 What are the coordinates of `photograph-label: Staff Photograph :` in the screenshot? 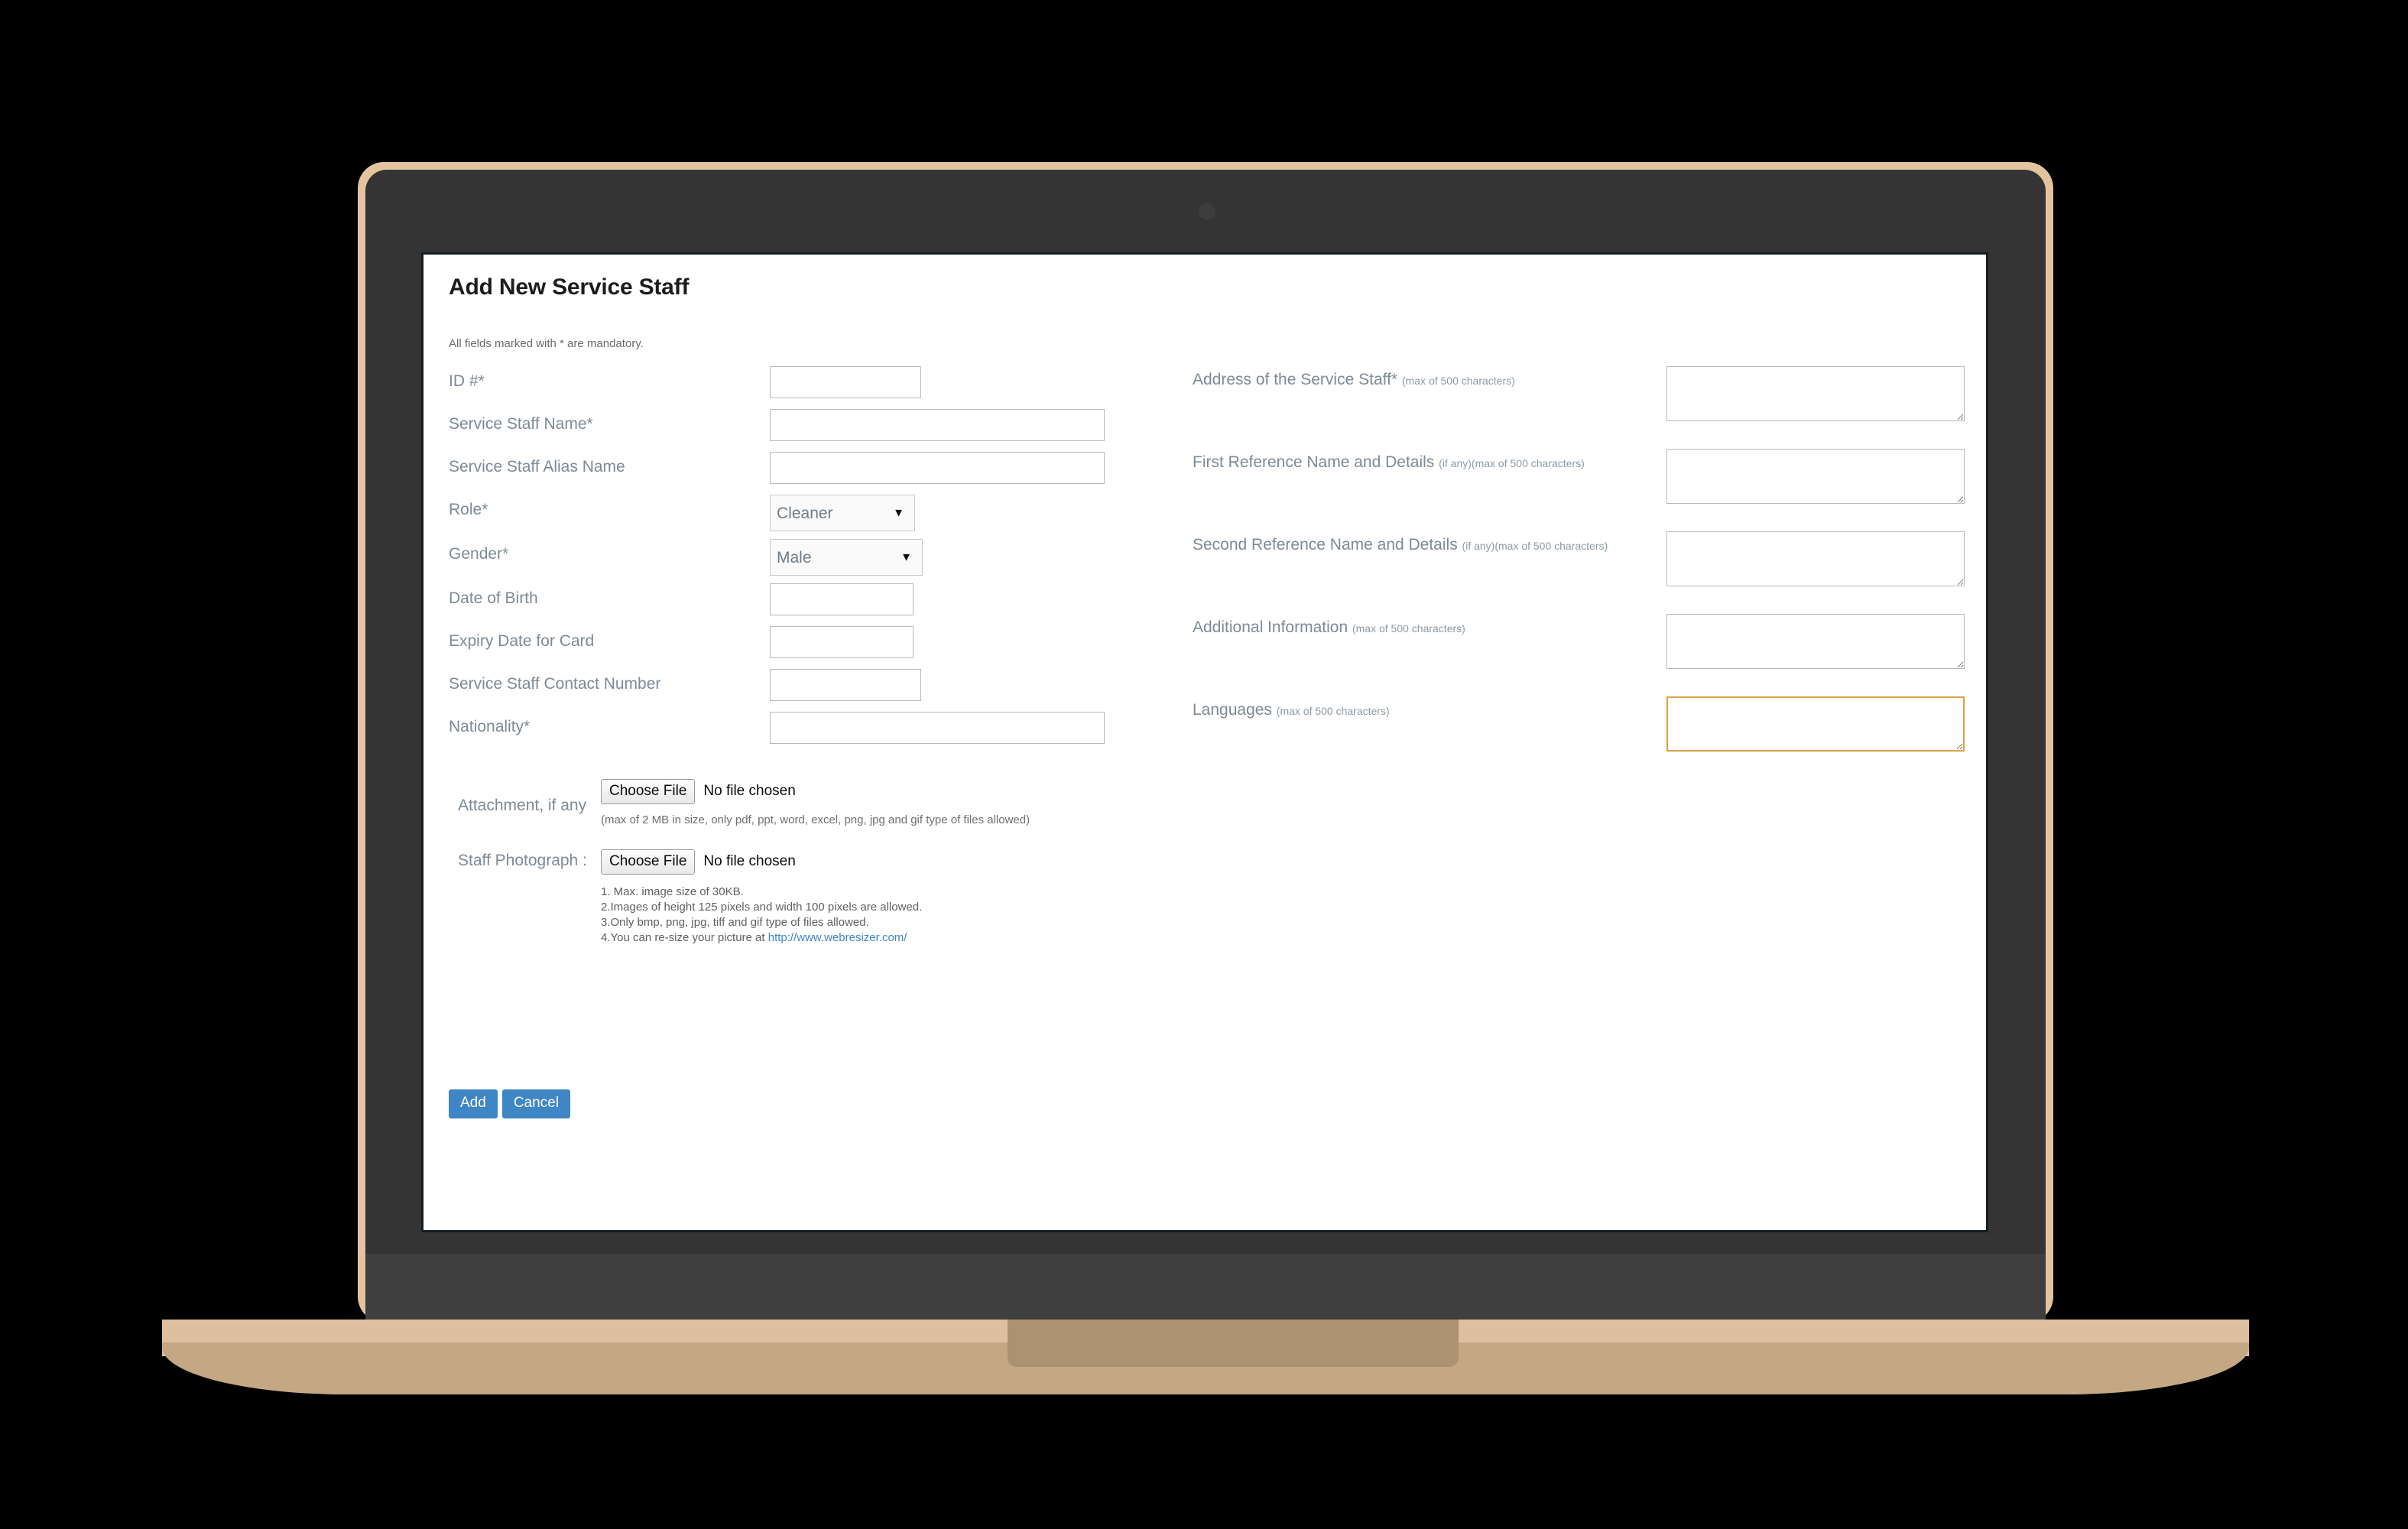 It's located at (523, 860).